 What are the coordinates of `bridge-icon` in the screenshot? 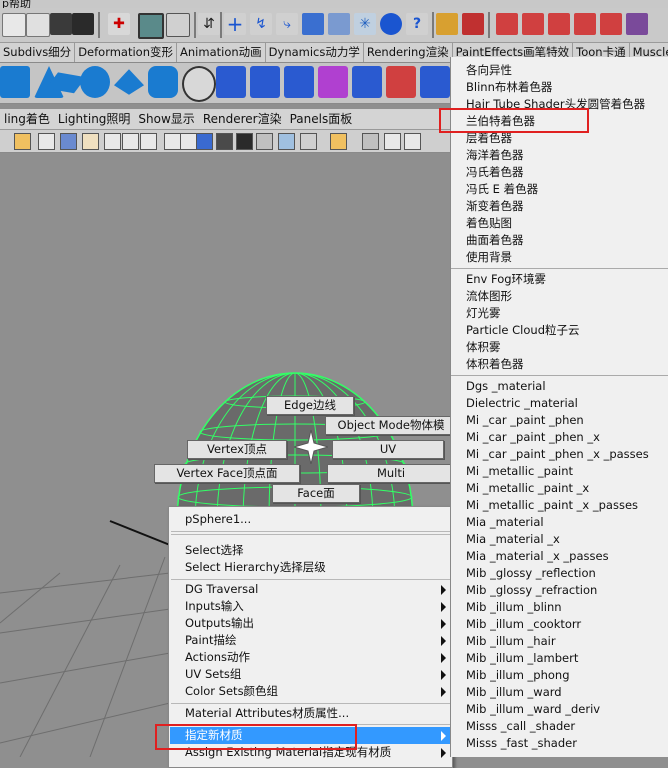 It's located at (435, 82).